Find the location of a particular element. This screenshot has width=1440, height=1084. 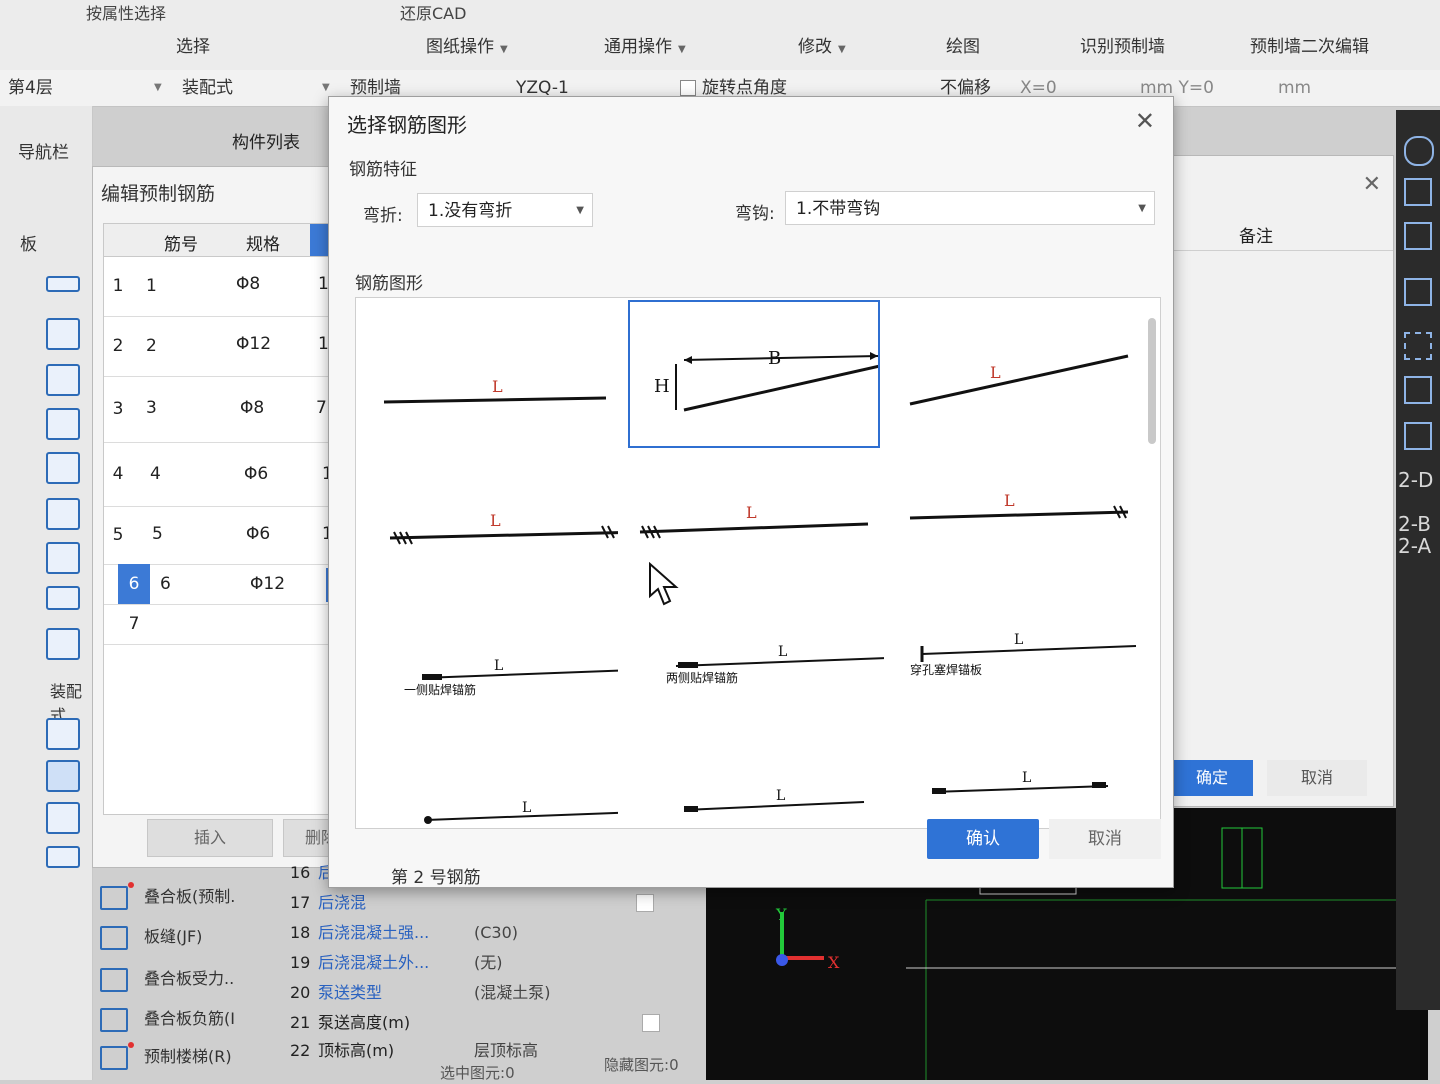

slab-icon is located at coordinates (63, 284).